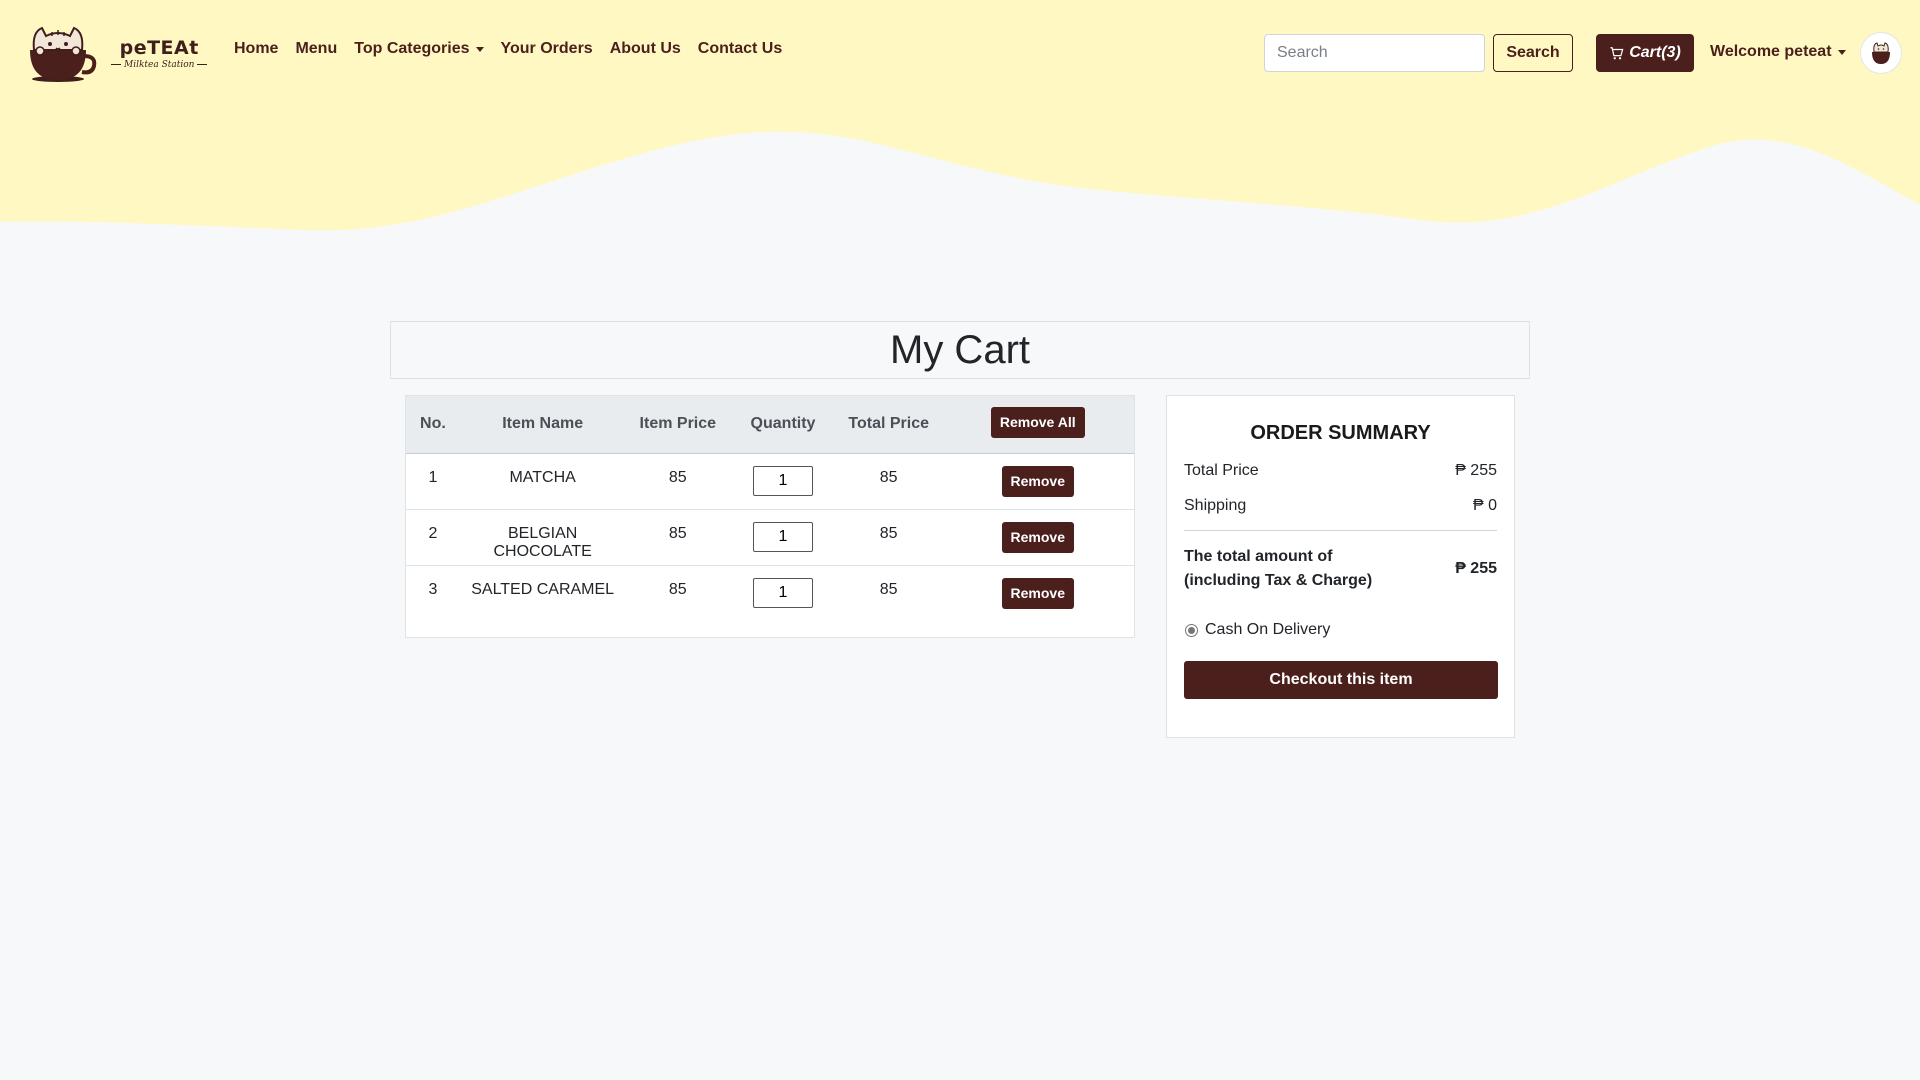 The width and height of the screenshot is (1920, 1080). Describe the element at coordinates (116, 53) in the screenshot. I see `brand-logo: peTEAt Milktea Station` at that location.